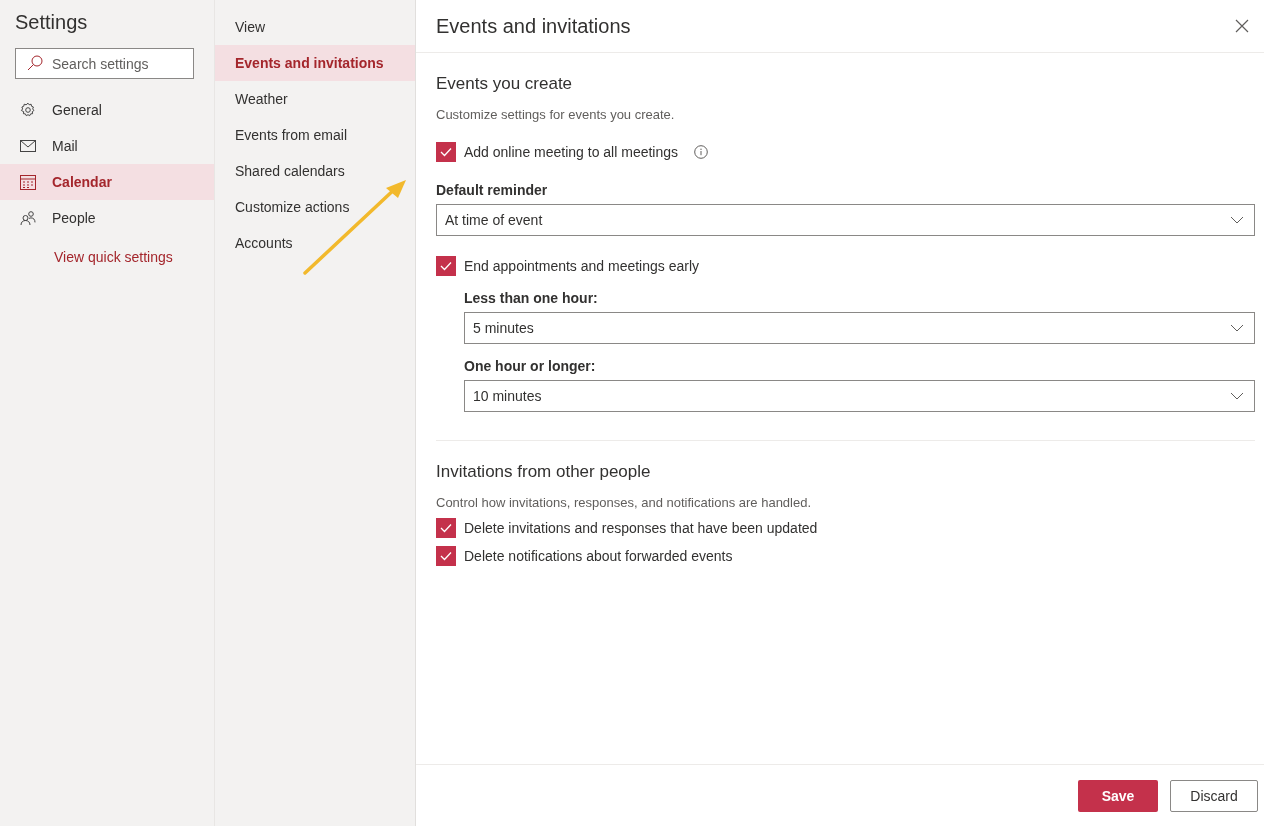  I want to click on checkbox-label: End appointments and meetings early, so click(582, 266).